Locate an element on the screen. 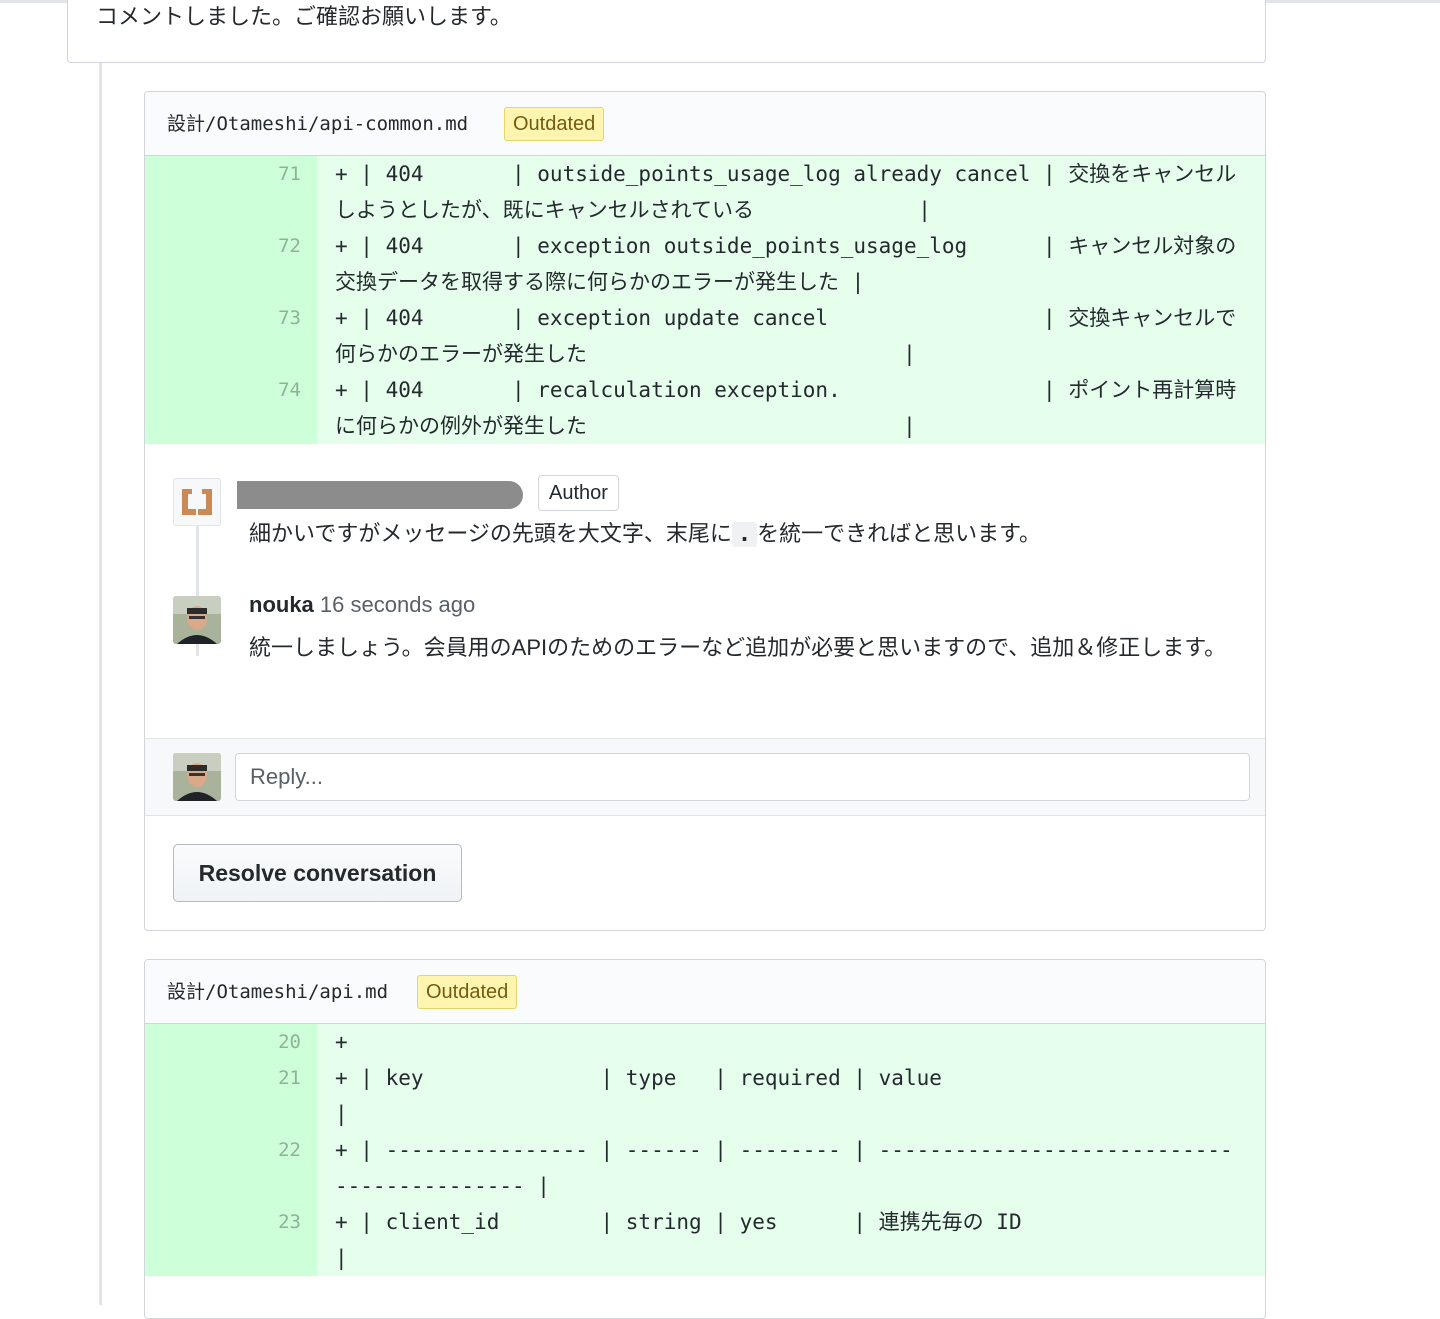  reply-row is located at coordinates (705, 777).